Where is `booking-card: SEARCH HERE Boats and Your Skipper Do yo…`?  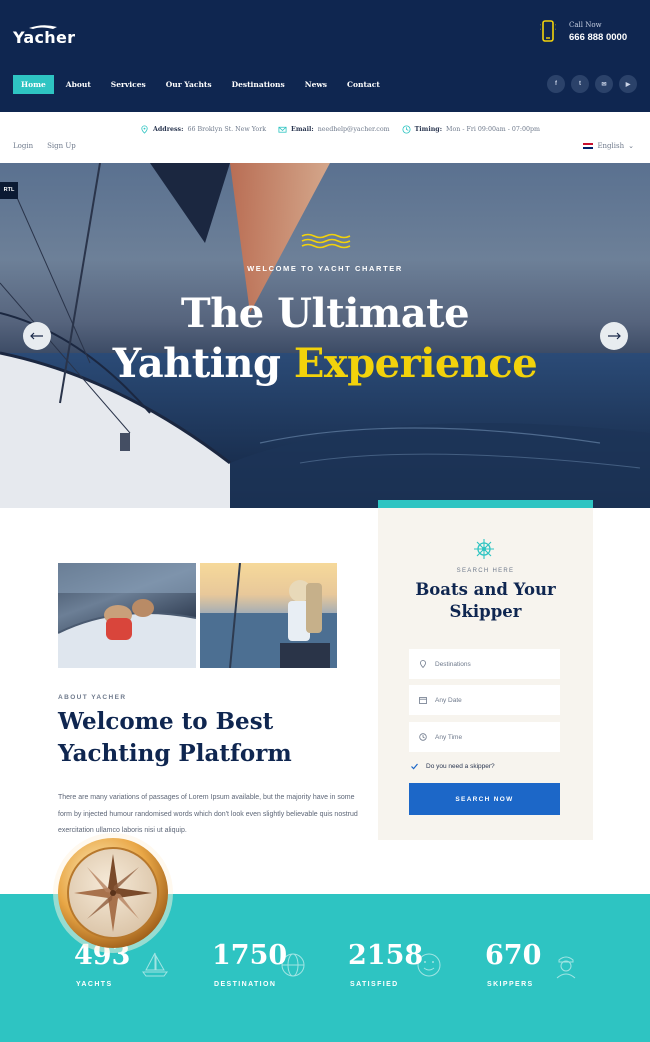
booking-card: SEARCH HERE Boats and Your Skipper Do yo… is located at coordinates (485, 670).